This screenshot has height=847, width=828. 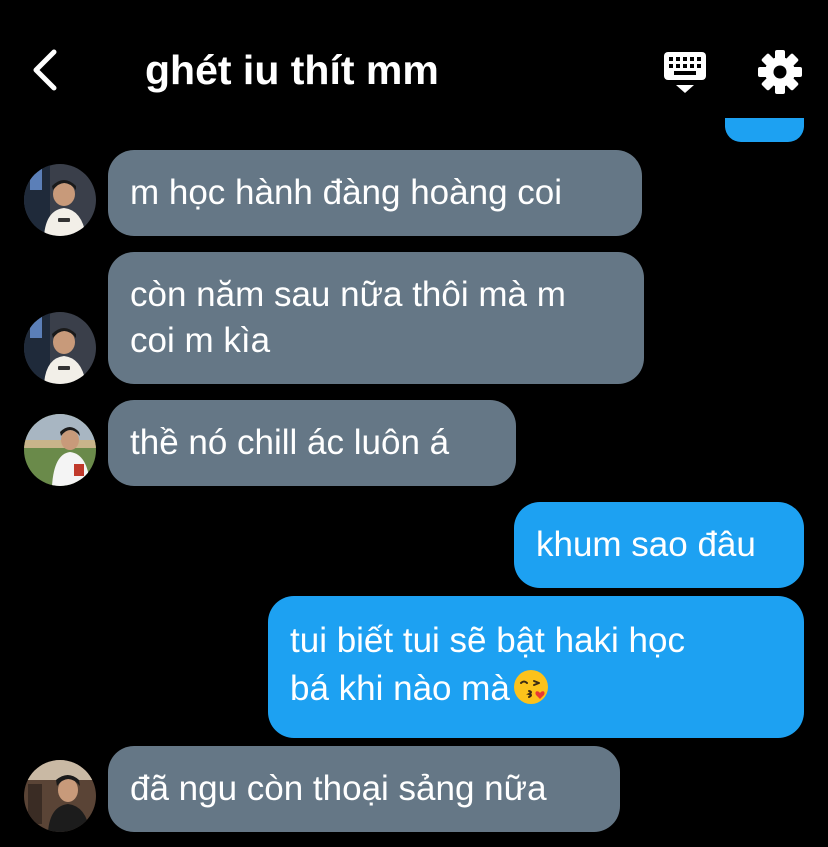 I want to click on message-text-line: m học hành đàng hoàng coi, so click(x=346, y=192).